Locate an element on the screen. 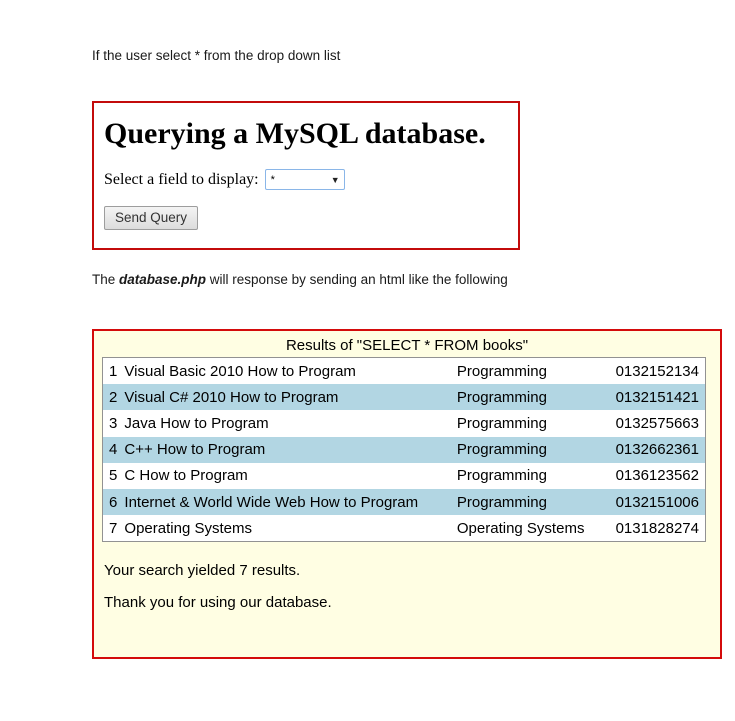 The image size is (735, 721). cell-book-title: Visual Basic 2010 How to Program is located at coordinates (240, 371).